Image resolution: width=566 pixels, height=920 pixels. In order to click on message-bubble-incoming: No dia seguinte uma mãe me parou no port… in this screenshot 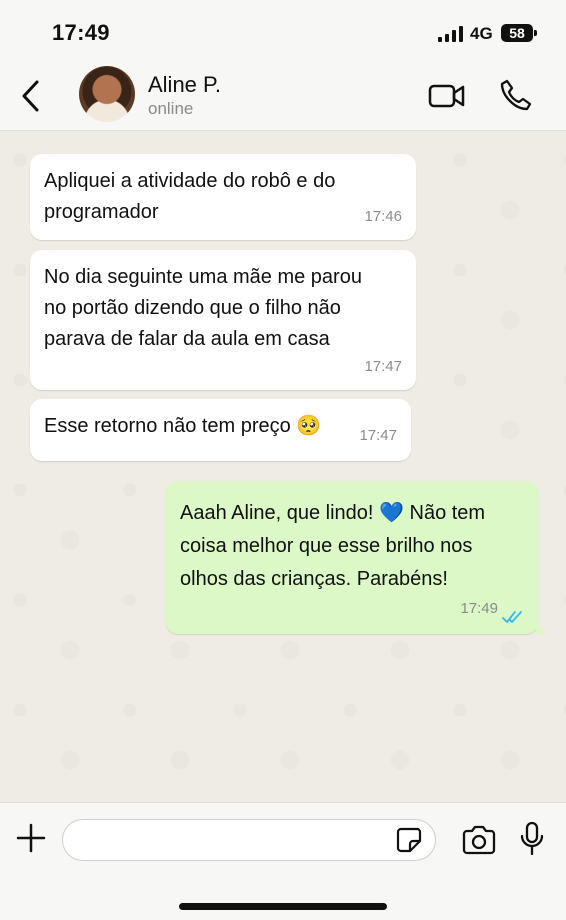, I will do `click(223, 320)`.